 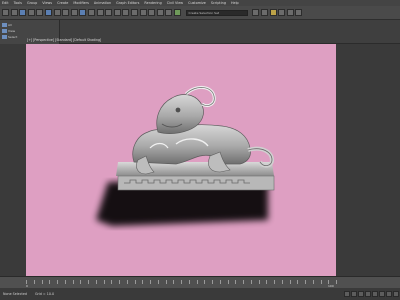 What do you see at coordinates (80, 3) in the screenshot?
I see `menu-modifiers: Modifiers` at bounding box center [80, 3].